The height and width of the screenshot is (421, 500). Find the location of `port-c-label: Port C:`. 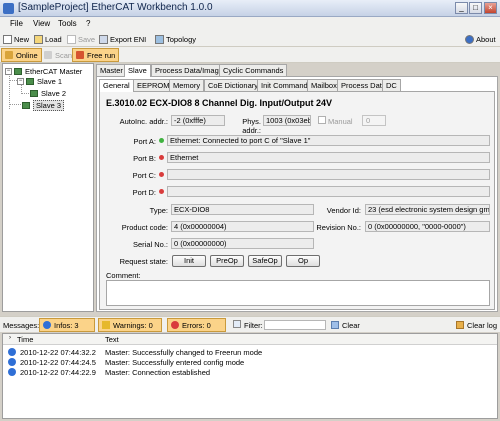

port-c-label: Port C: is located at coordinates (144, 175).